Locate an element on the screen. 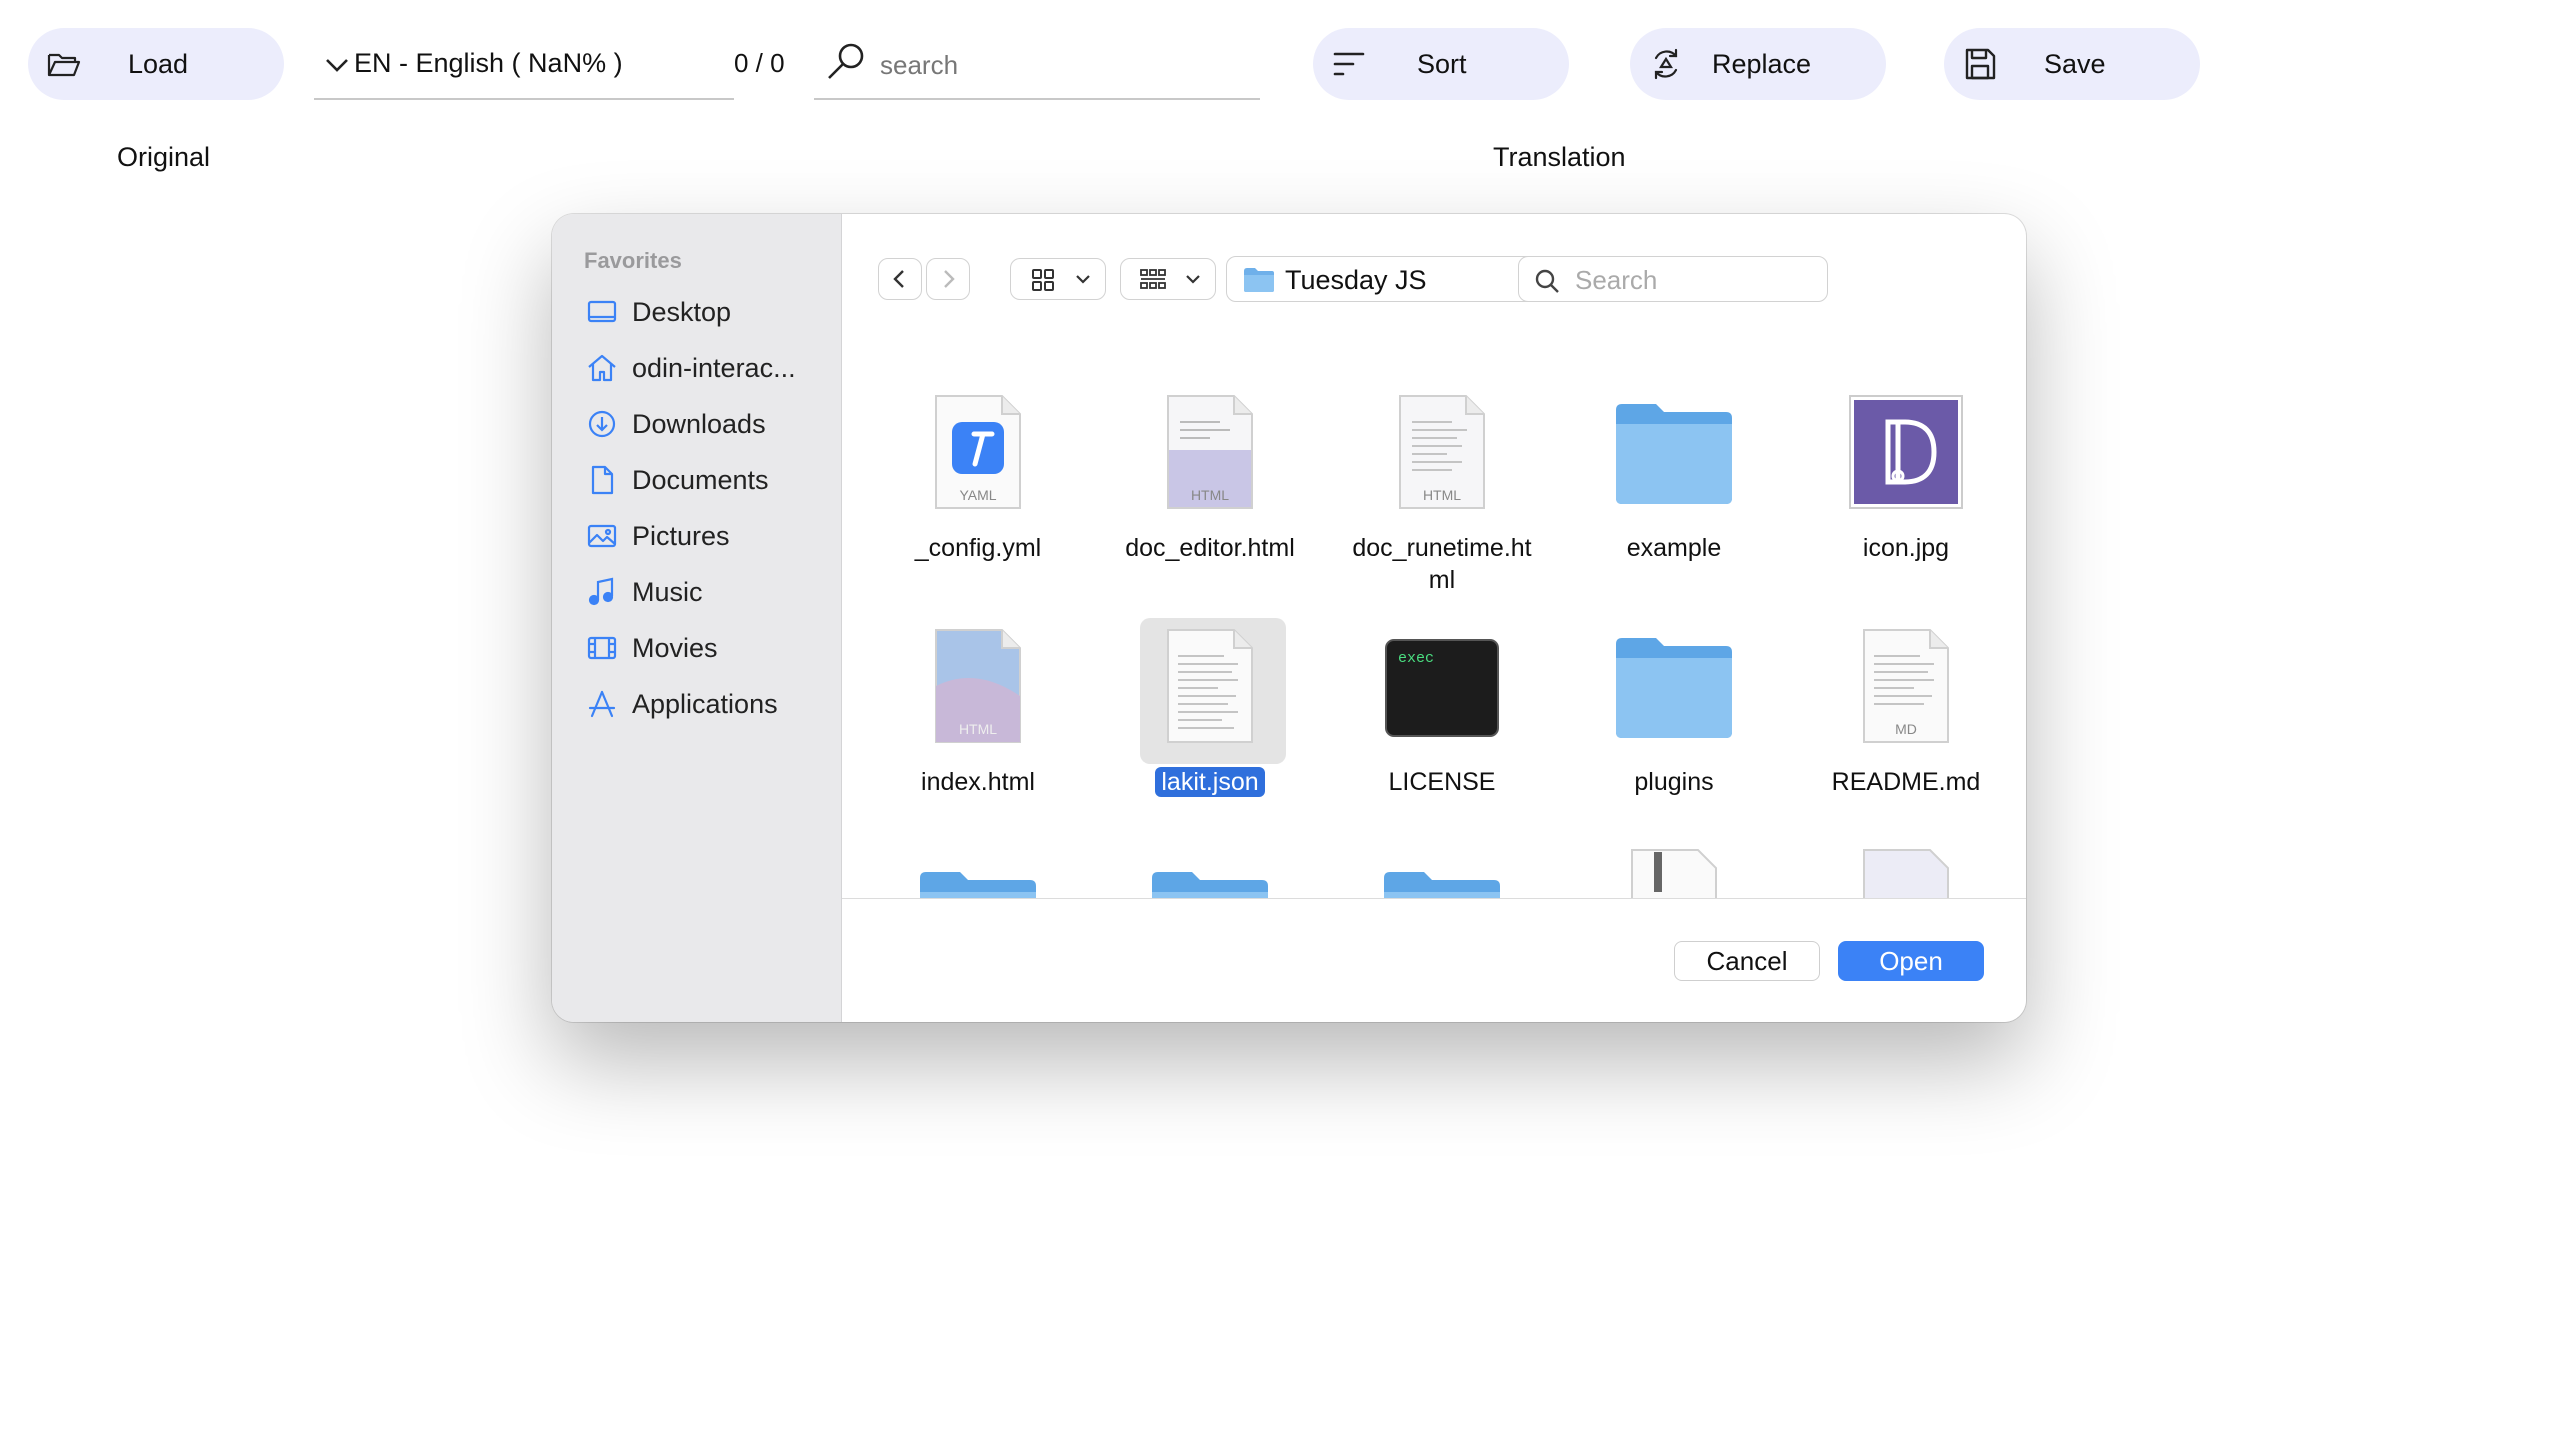 Image resolution: width=2560 pixels, height=1440 pixels. dialog-search-input is located at coordinates (1695, 280).